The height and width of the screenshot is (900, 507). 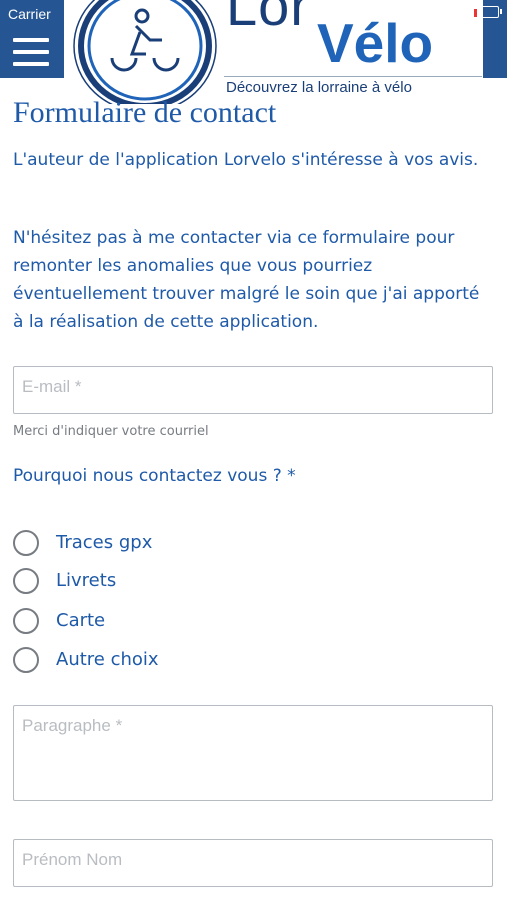 I want to click on email-helper-text: Merci d'indiquer votre courriel, so click(x=111, y=431).